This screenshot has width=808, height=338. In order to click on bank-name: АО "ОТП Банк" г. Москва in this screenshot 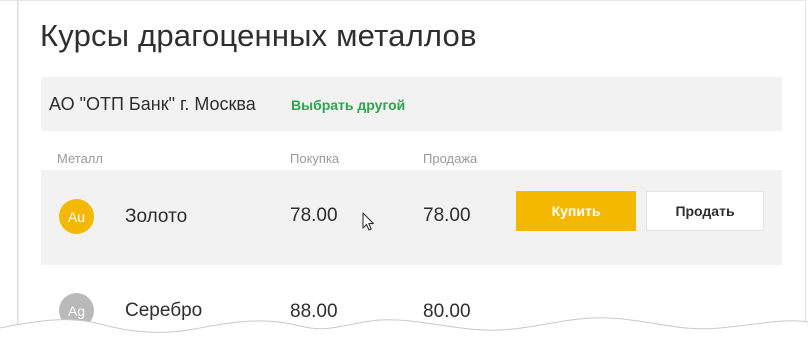, I will do `click(152, 104)`.